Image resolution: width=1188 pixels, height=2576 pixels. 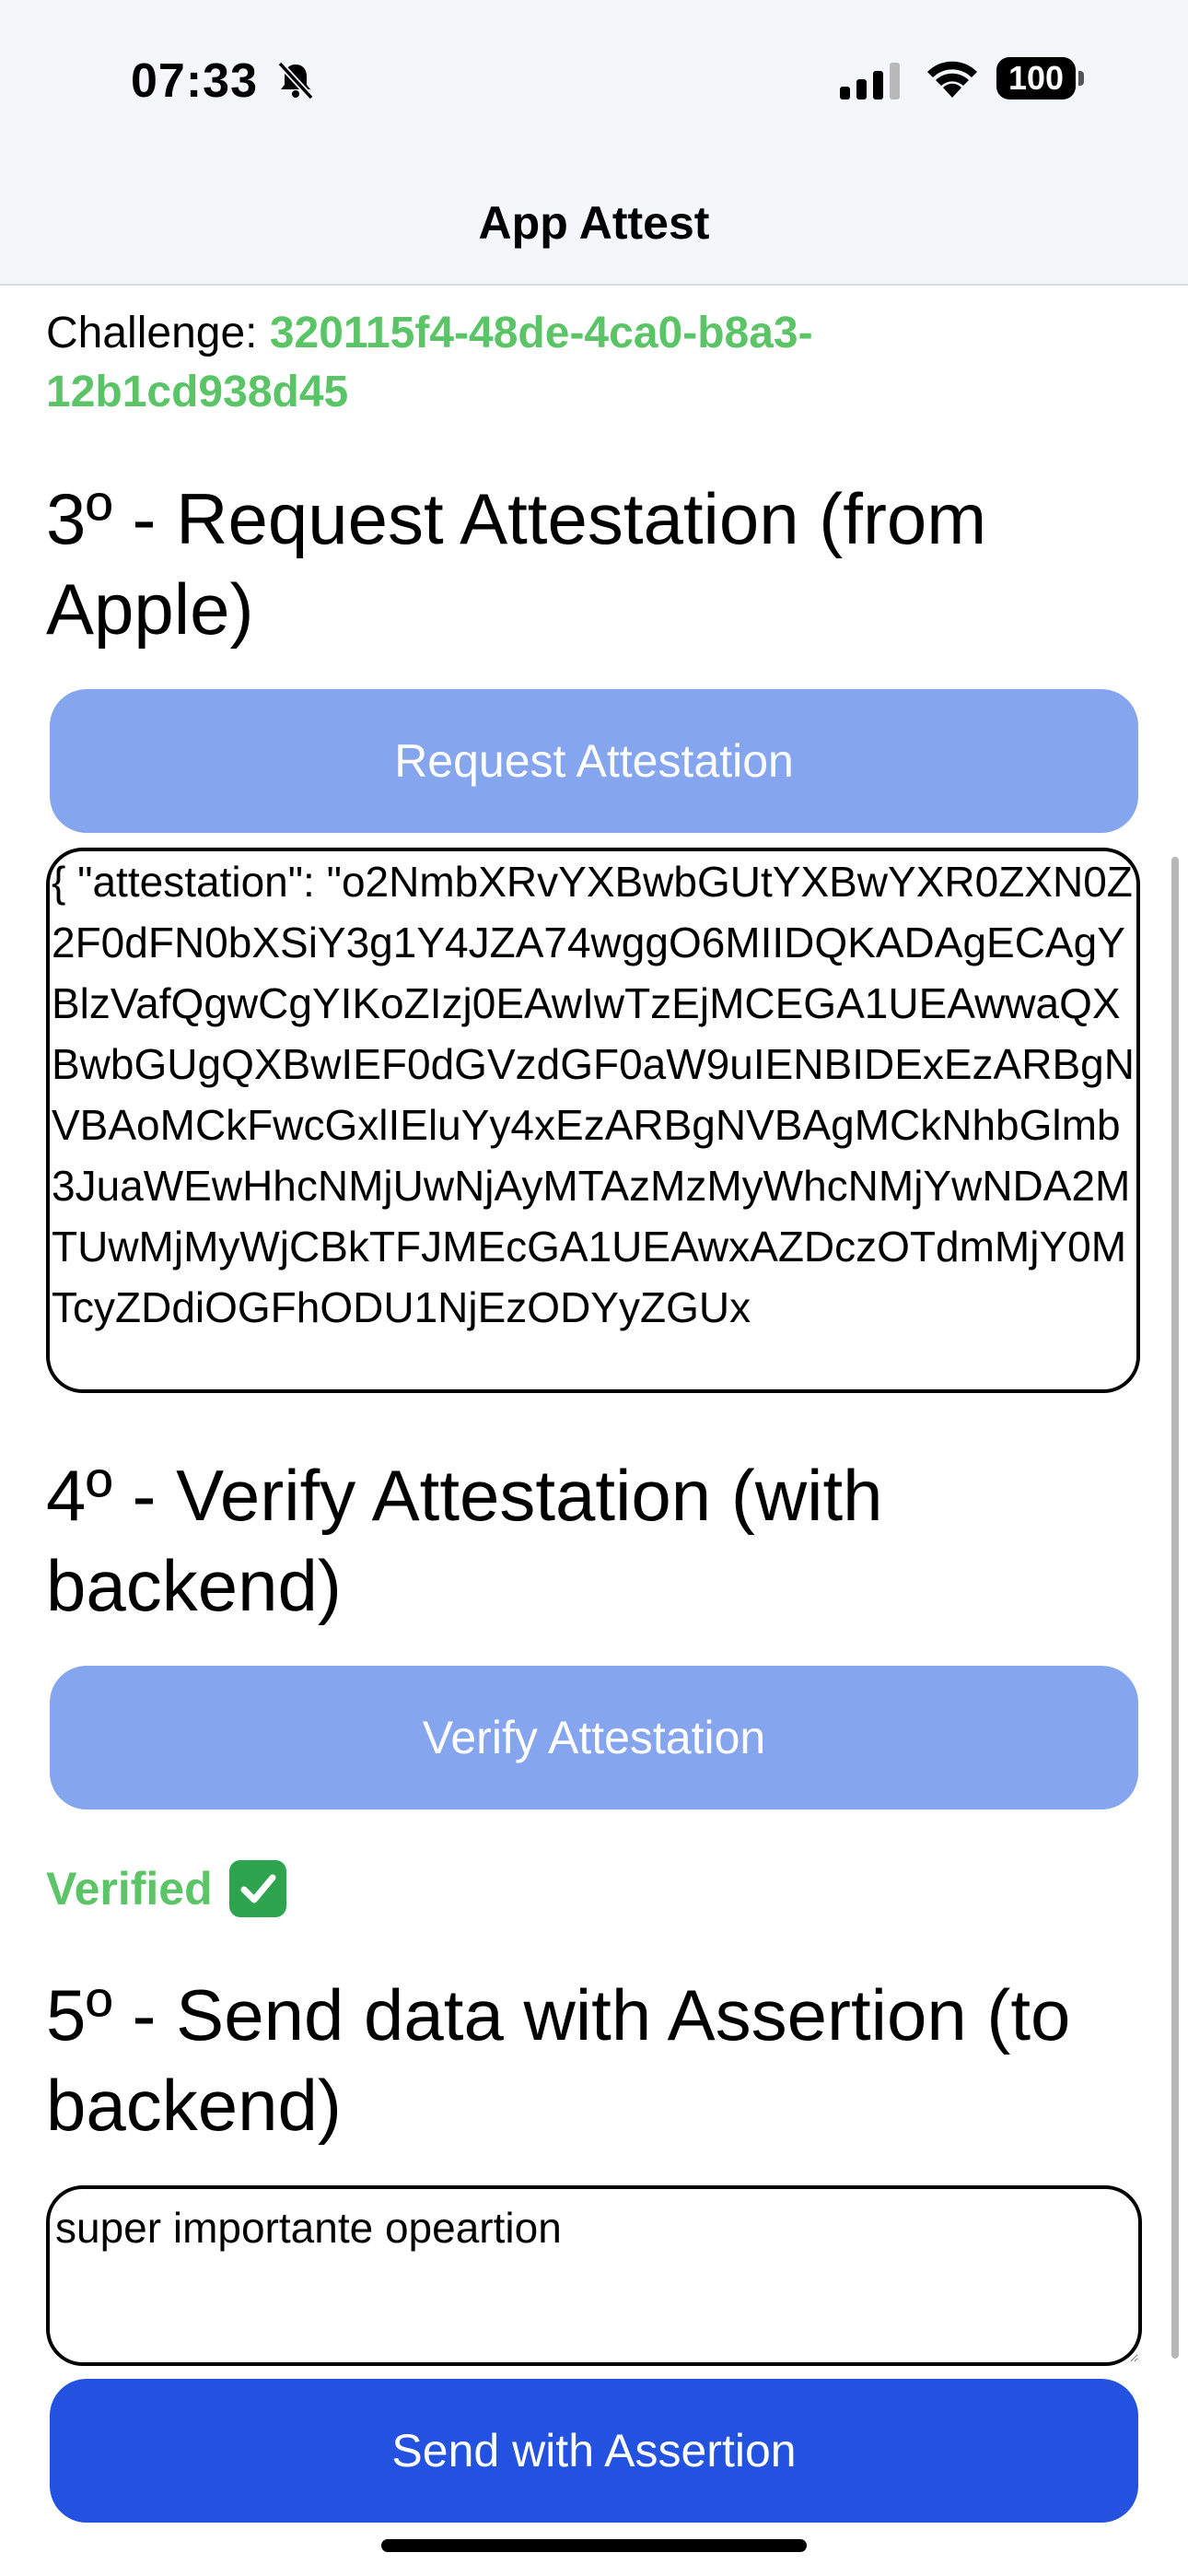 I want to click on check-mark-icon, so click(x=257, y=1888).